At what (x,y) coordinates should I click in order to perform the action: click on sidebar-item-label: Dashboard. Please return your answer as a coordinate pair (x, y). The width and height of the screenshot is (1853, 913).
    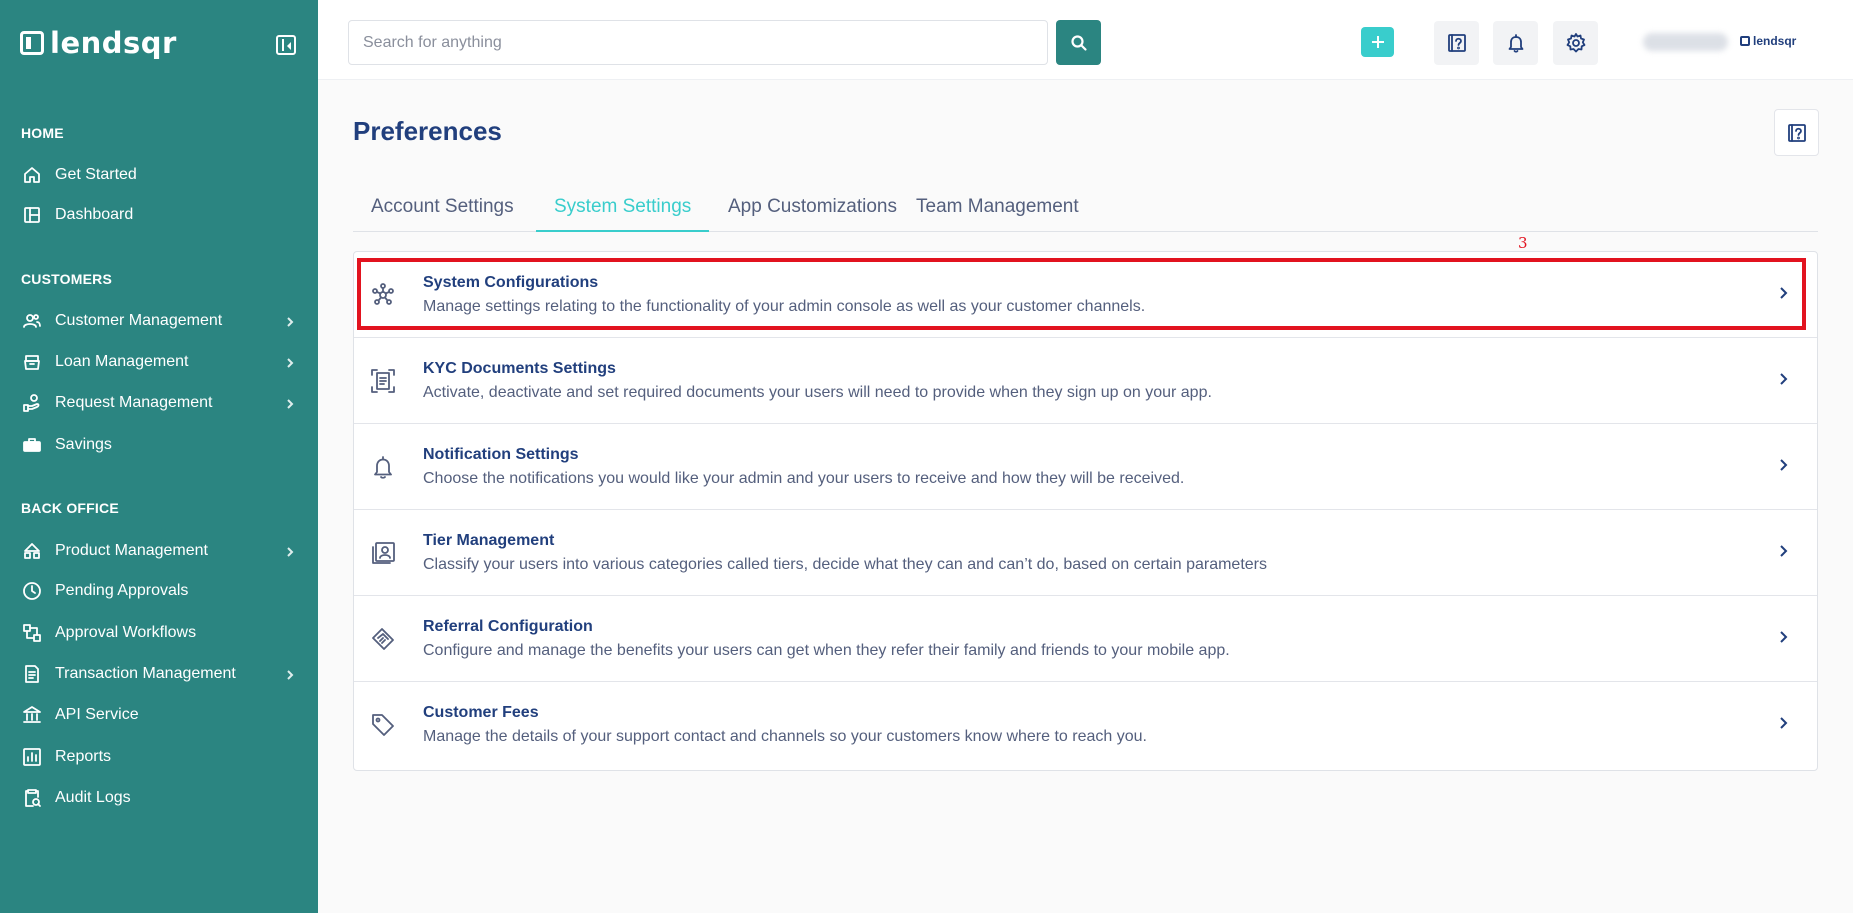
    Looking at the image, I should click on (94, 214).